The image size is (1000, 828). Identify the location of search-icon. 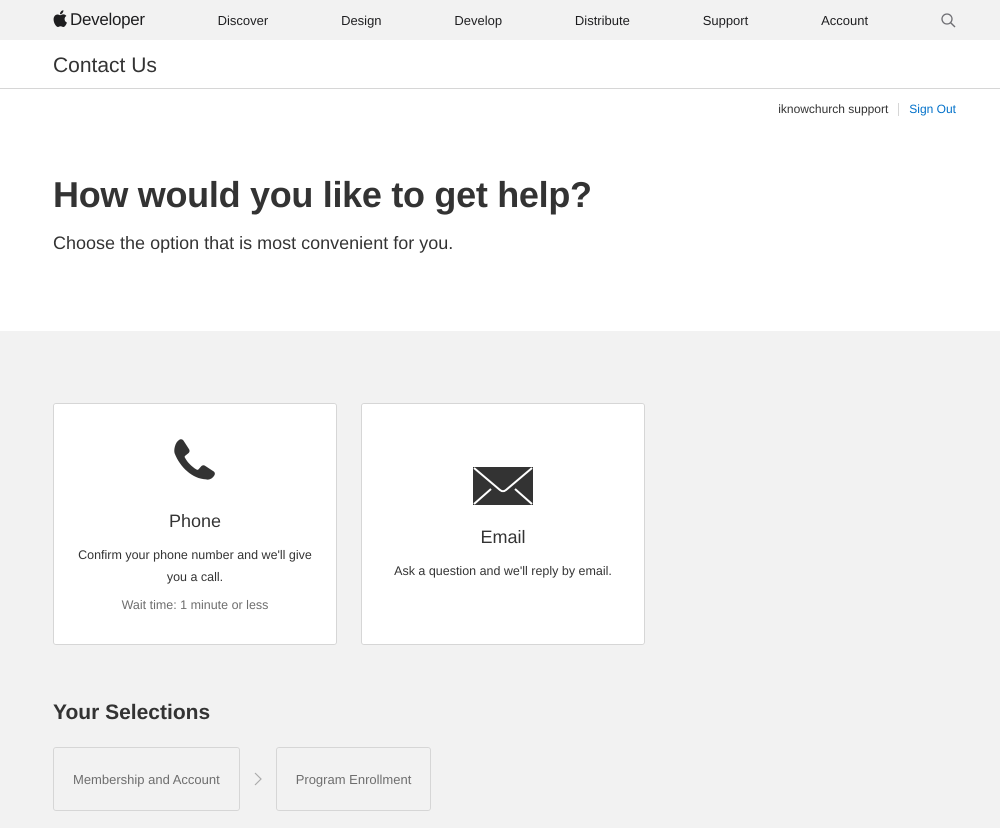
(948, 20).